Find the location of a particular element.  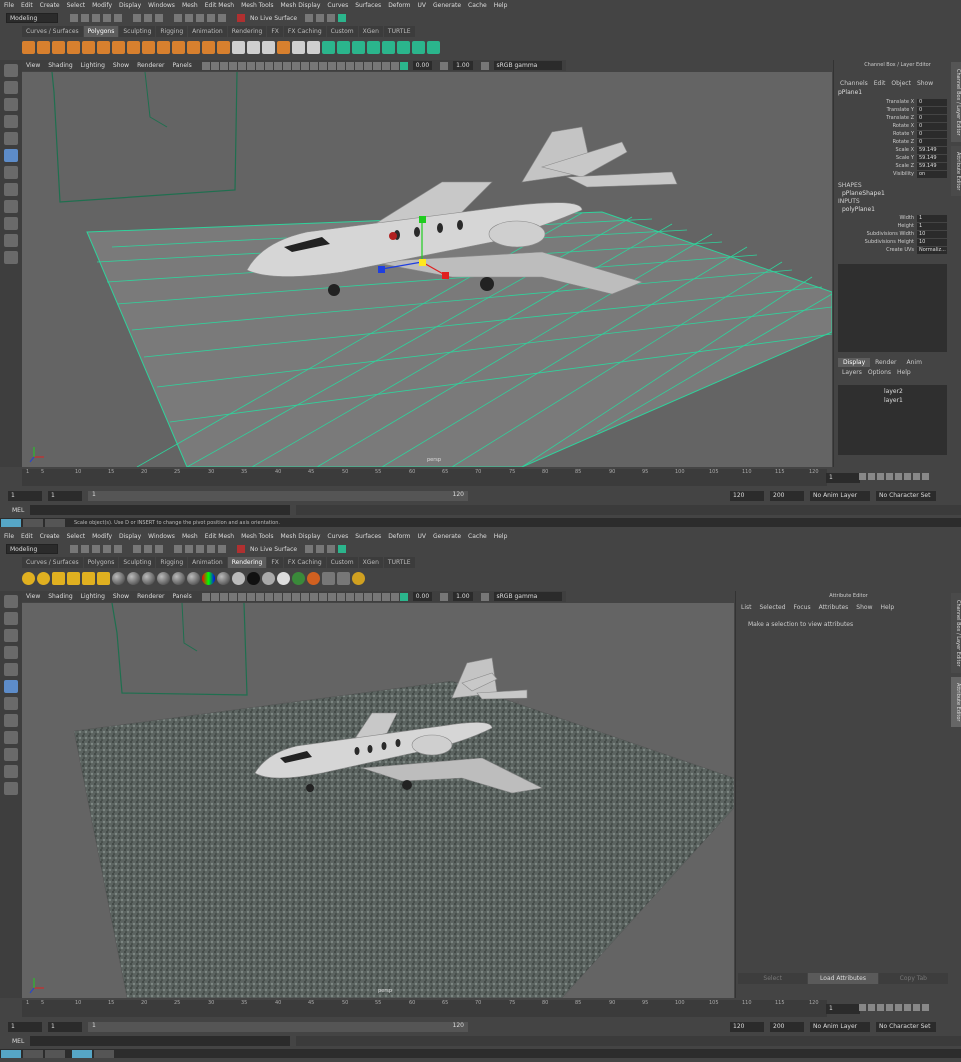

menu-mesh-tools: Mesh Tools is located at coordinates (257, 5).